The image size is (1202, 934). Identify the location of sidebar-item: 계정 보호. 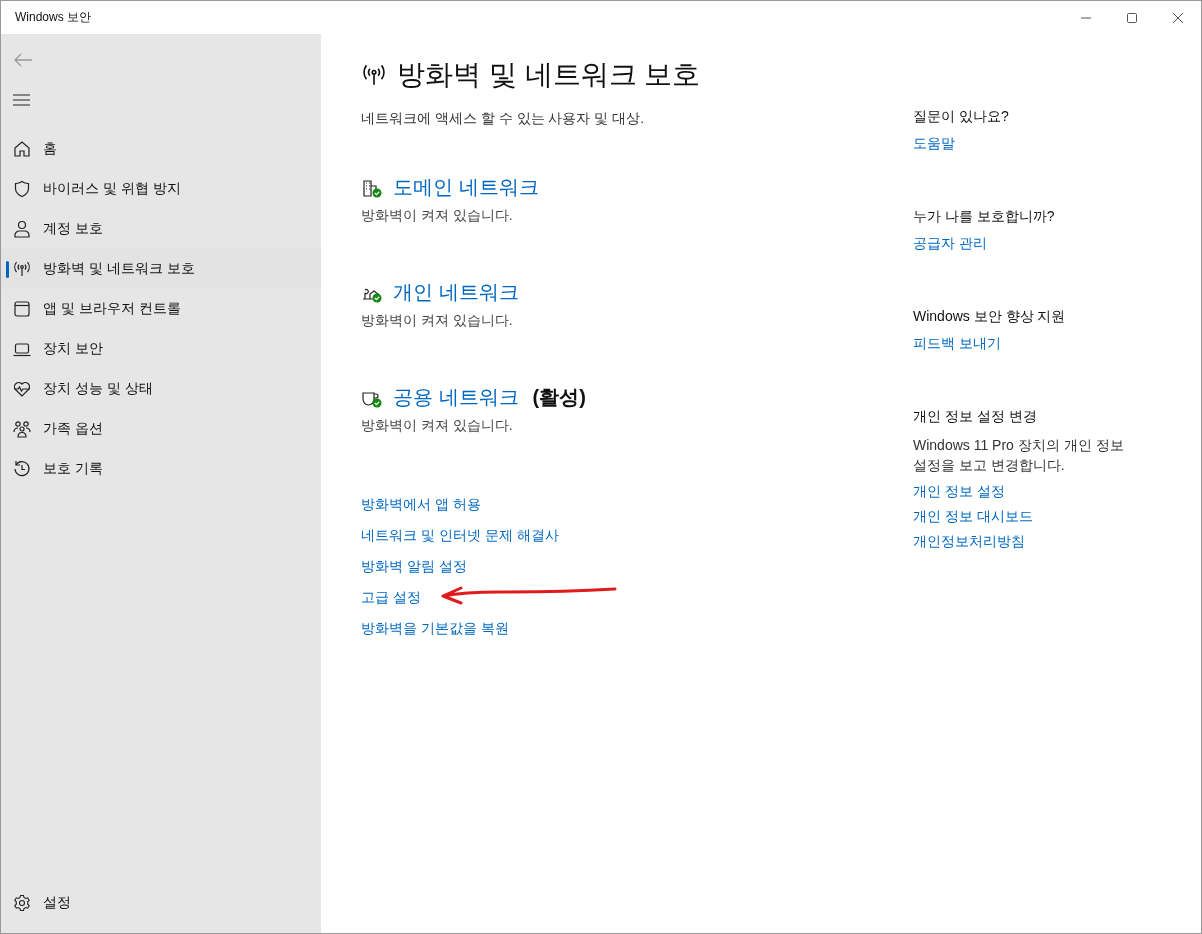
(161, 229).